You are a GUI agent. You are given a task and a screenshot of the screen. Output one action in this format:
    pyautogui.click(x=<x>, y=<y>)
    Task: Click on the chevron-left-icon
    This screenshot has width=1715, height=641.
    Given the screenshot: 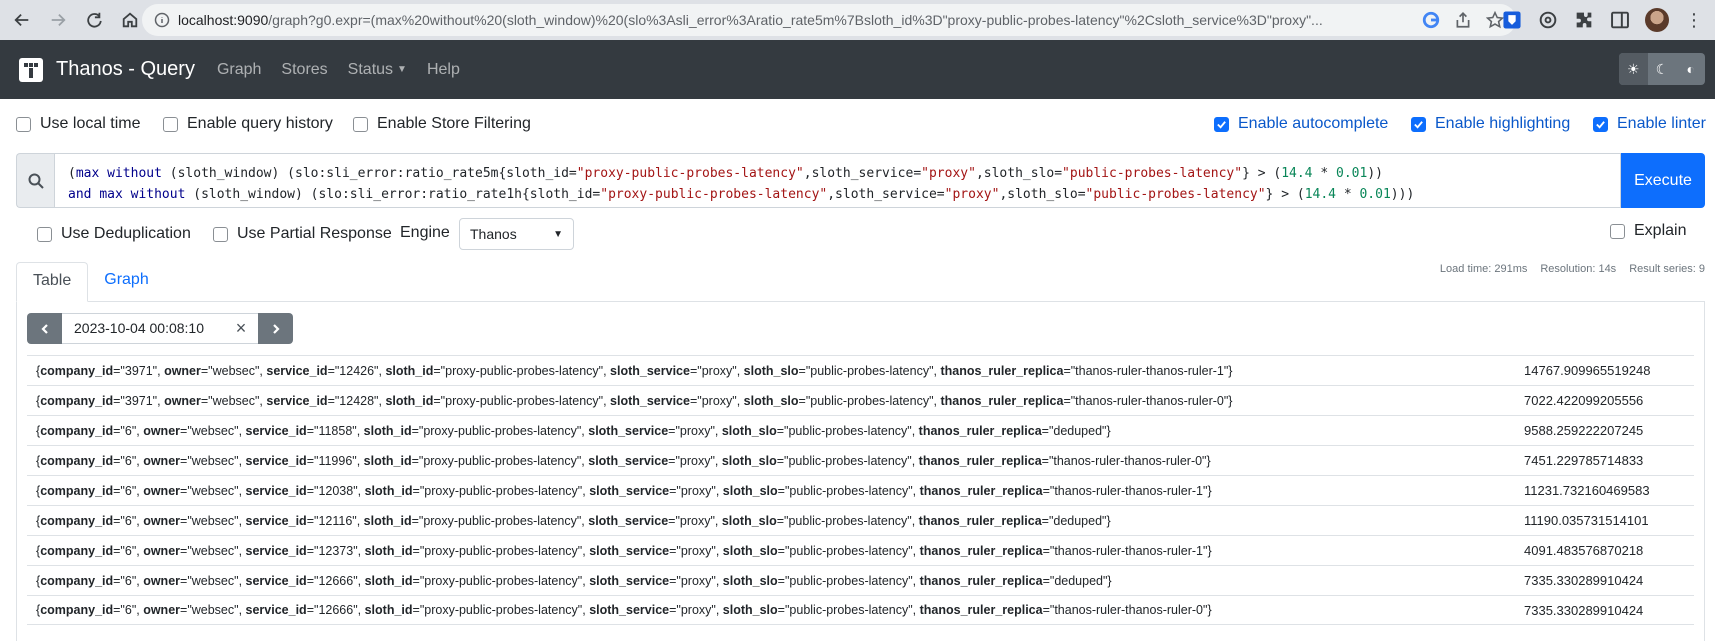 What is the action you would take?
    pyautogui.click(x=44, y=328)
    